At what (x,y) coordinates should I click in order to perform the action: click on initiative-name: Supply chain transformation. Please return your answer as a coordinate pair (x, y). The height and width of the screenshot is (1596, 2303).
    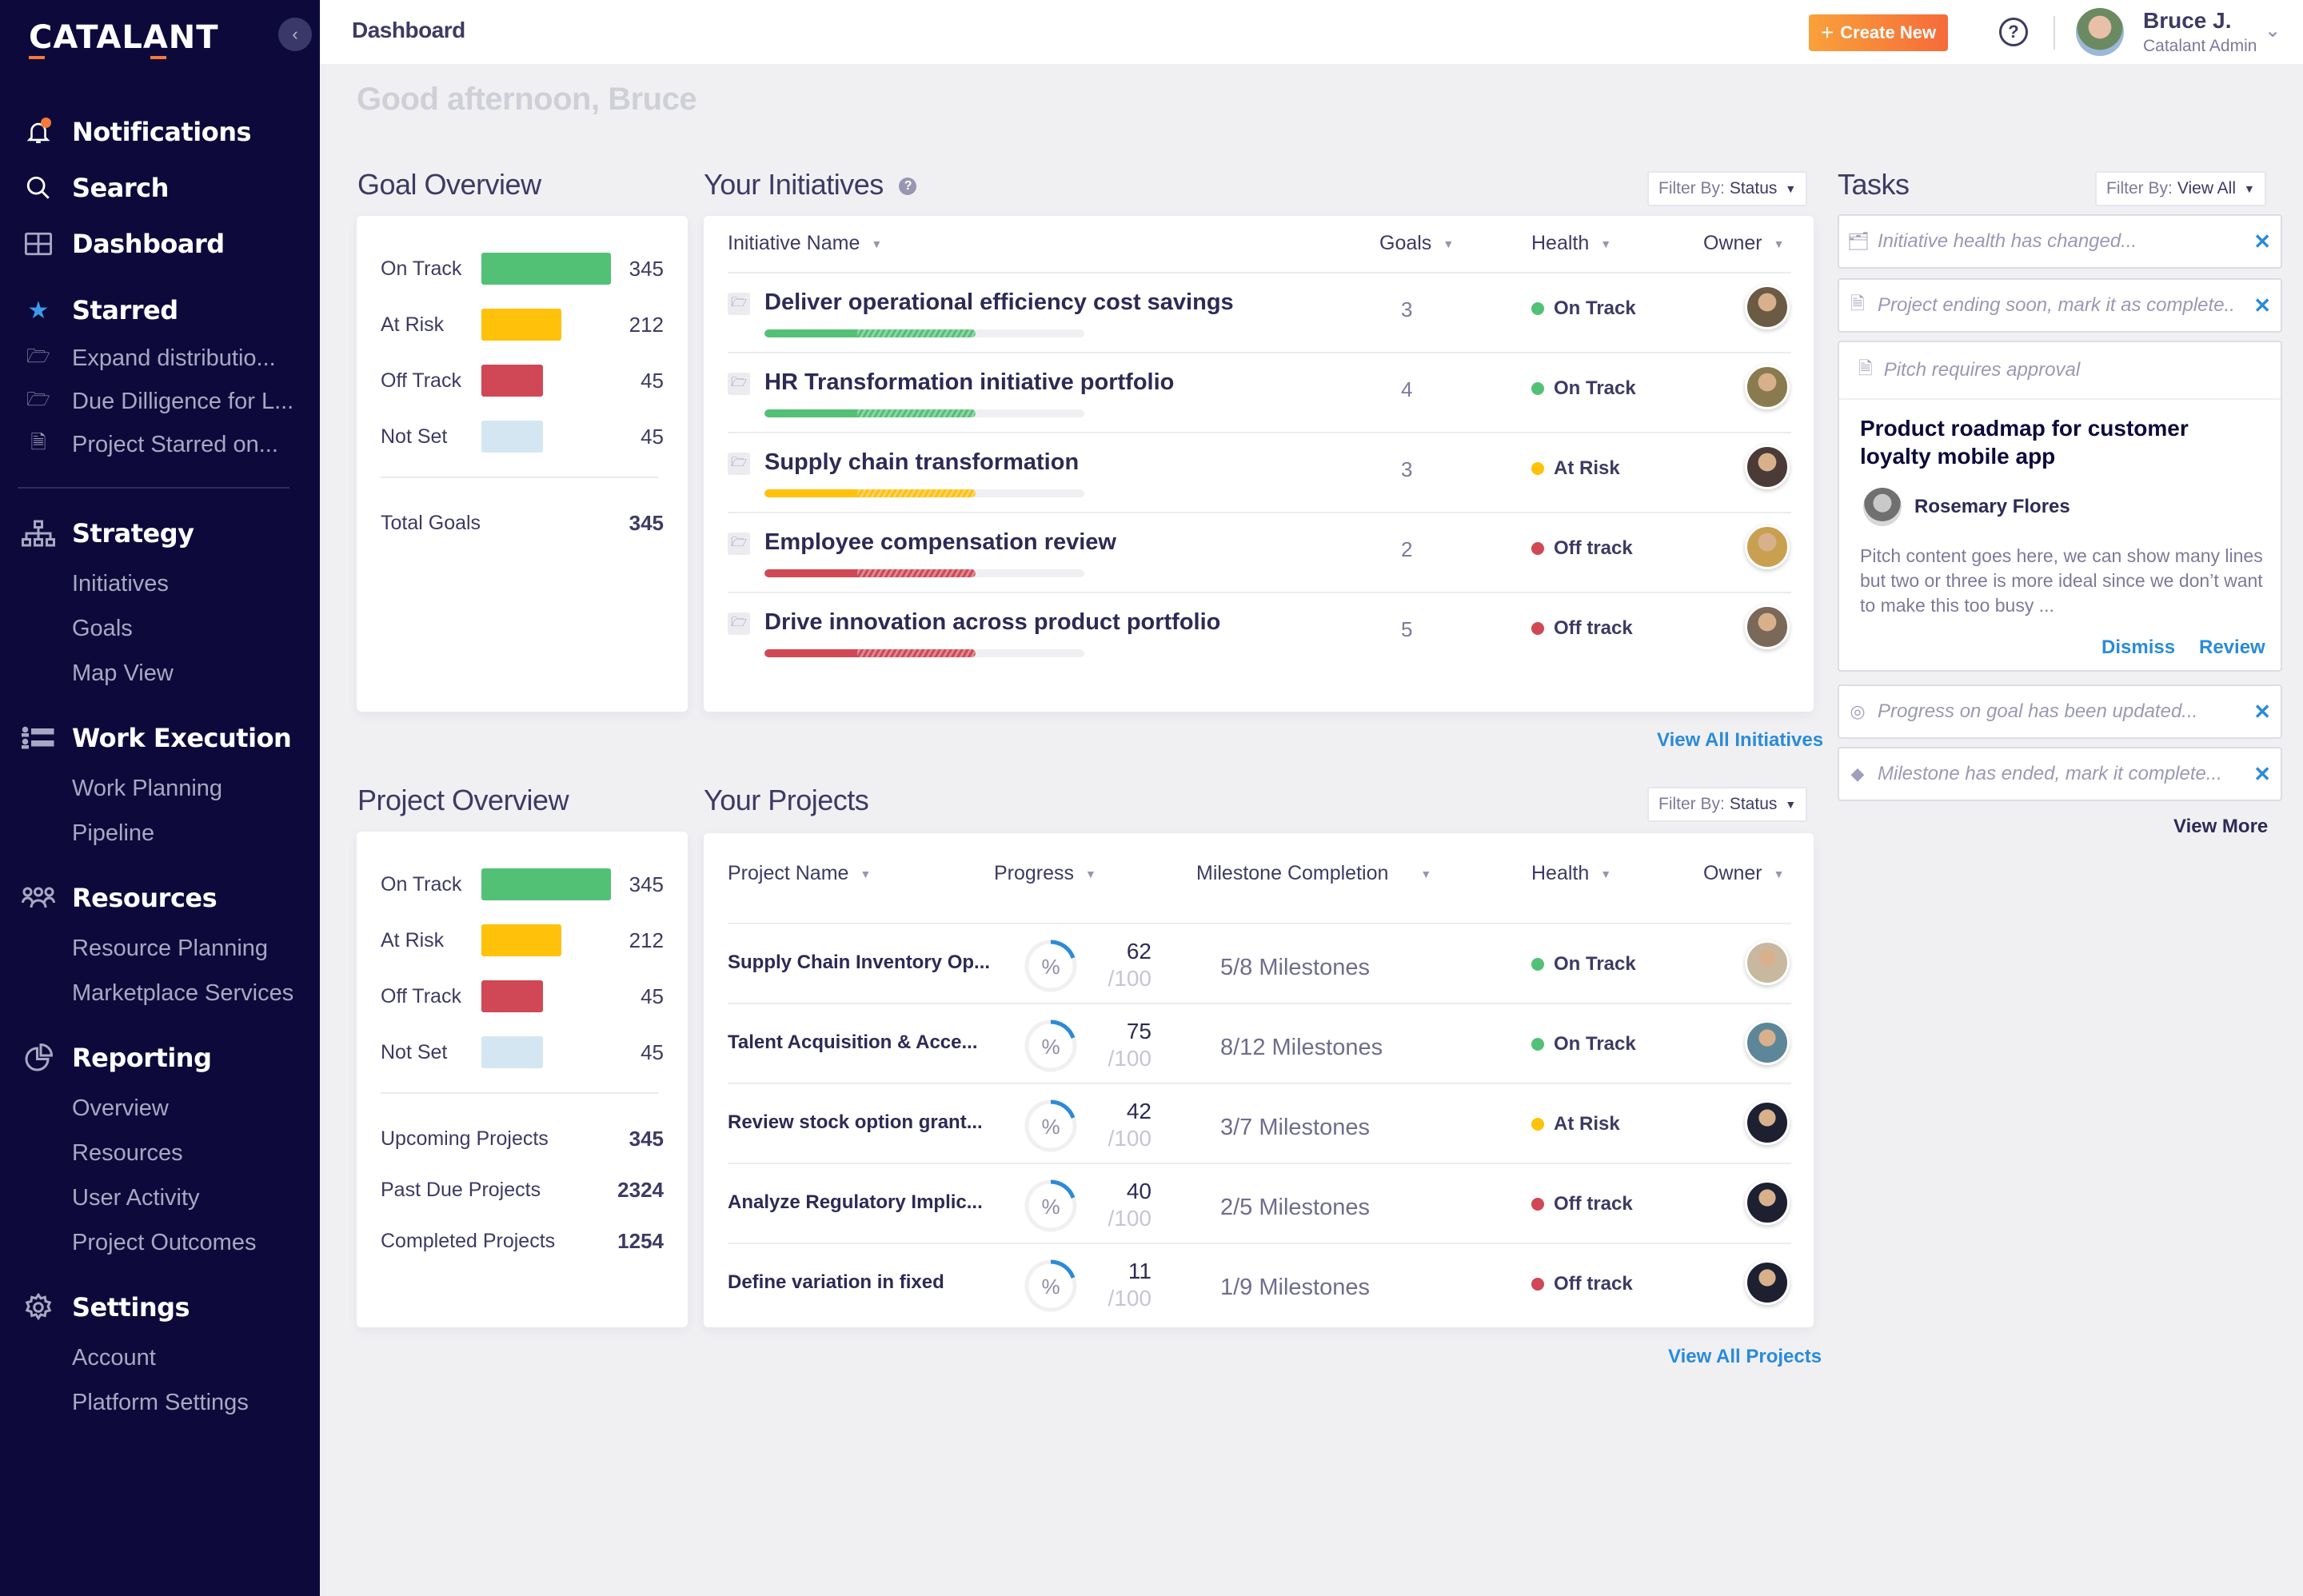
    Looking at the image, I should click on (921, 462).